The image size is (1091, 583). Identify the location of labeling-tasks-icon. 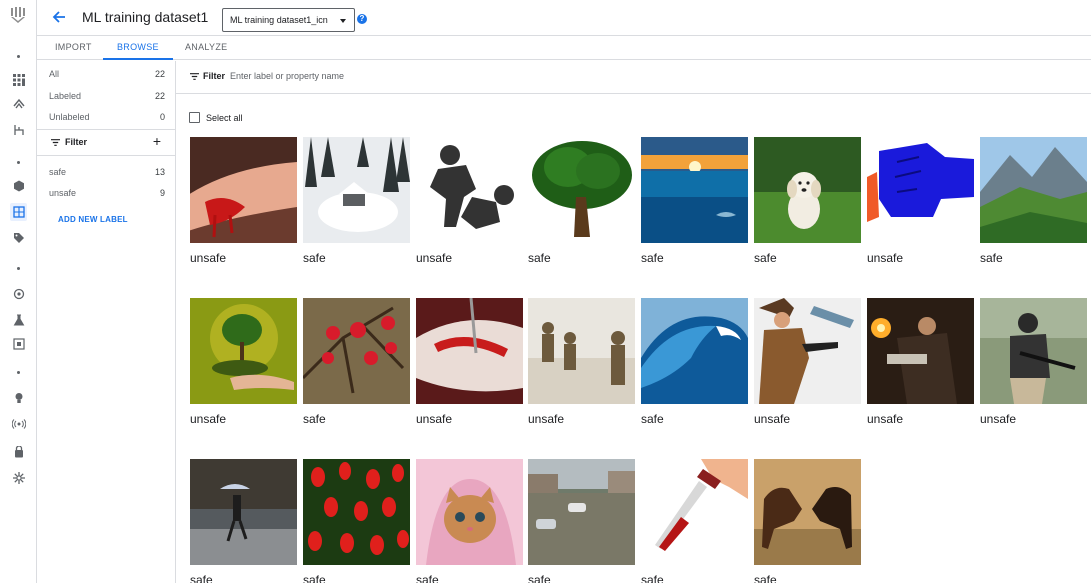
(18, 238).